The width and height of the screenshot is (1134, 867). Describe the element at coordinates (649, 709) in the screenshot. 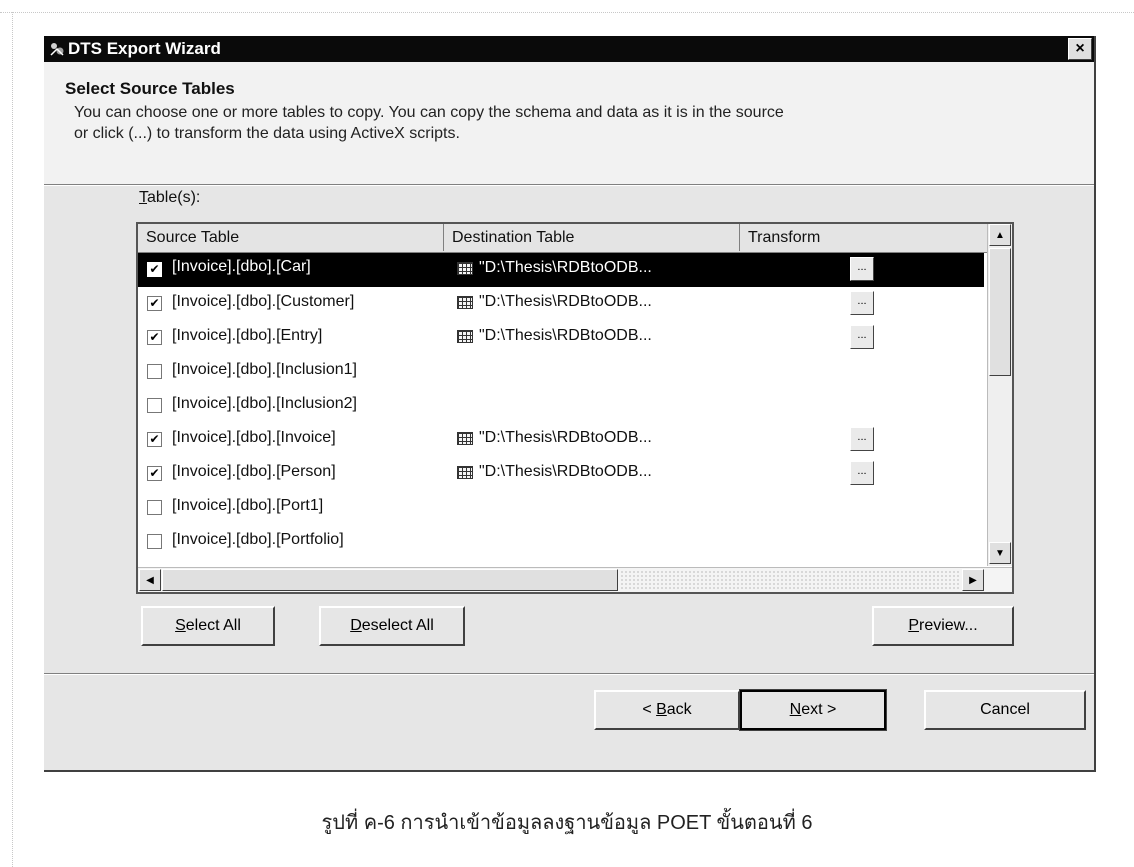

I see `back-arrow: <` at that location.